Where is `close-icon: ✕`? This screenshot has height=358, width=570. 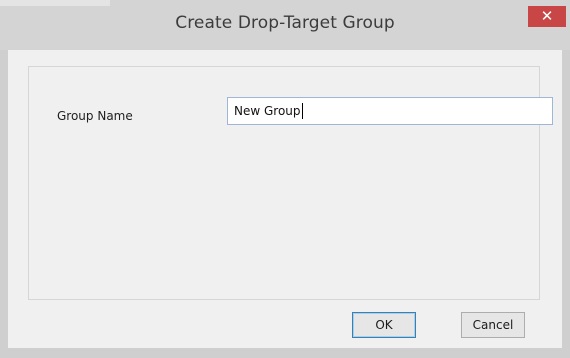 close-icon: ✕ is located at coordinates (547, 16).